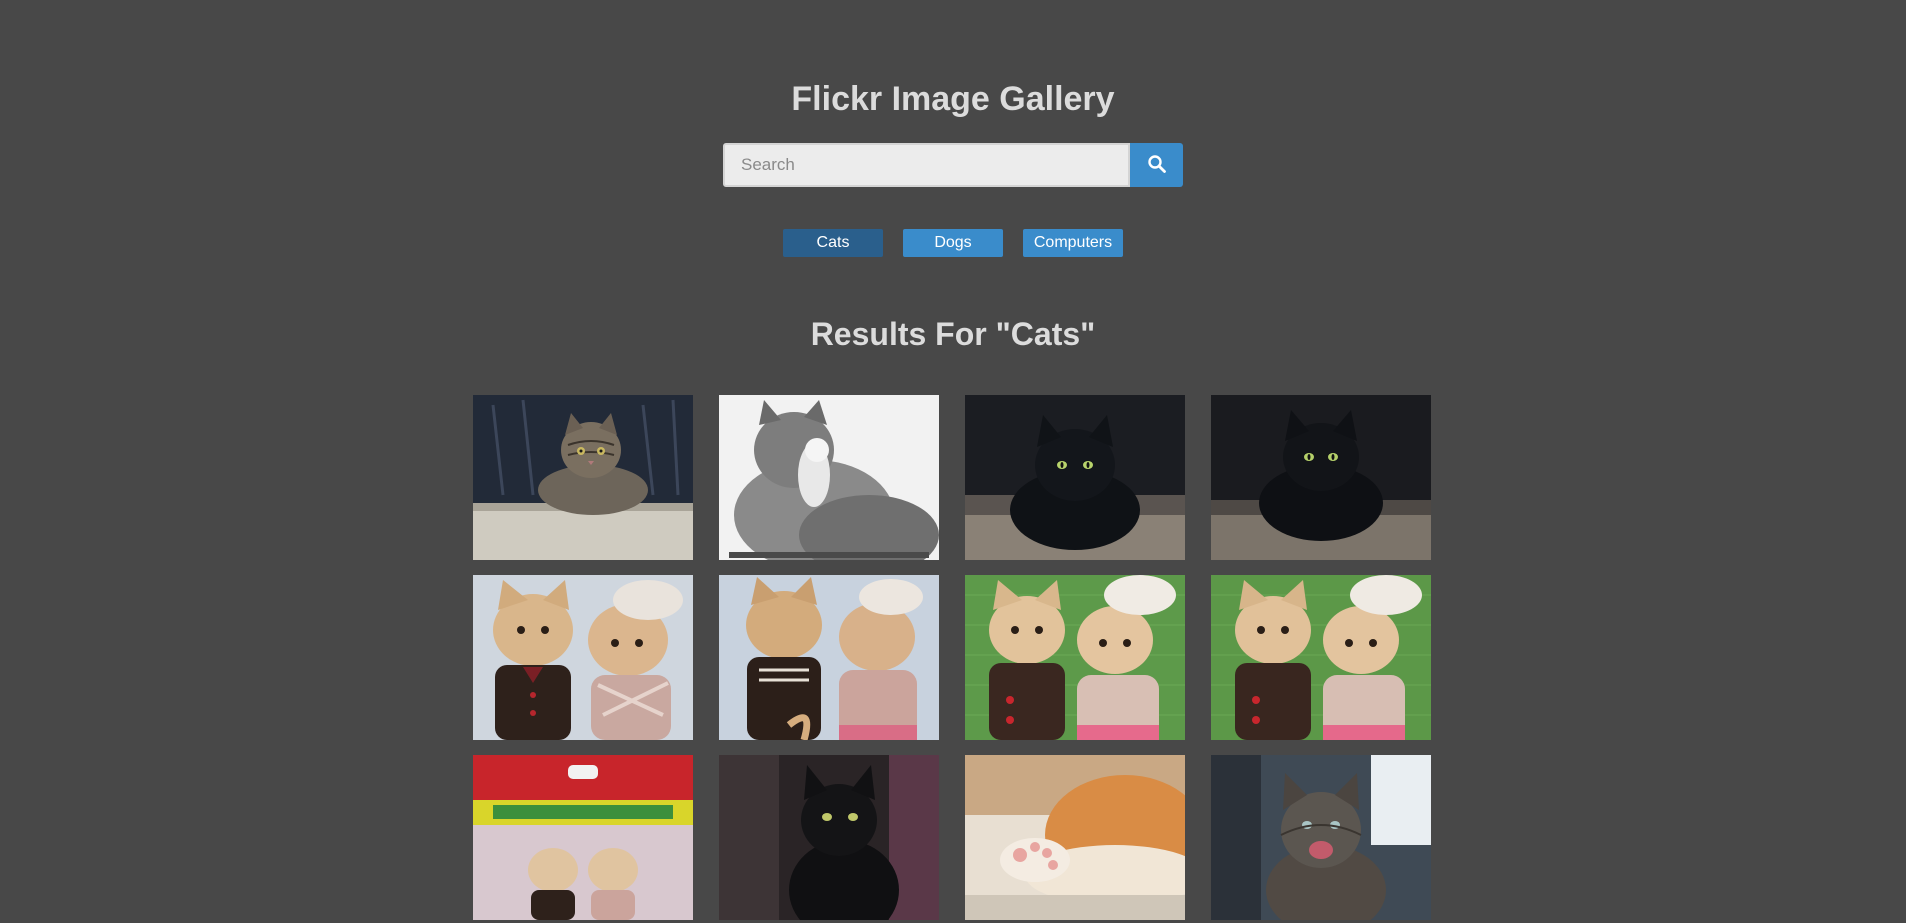 Image resolution: width=1906 pixels, height=923 pixels. Describe the element at coordinates (829, 477) in the screenshot. I see `gallery-photo-grayscale-cat` at that location.